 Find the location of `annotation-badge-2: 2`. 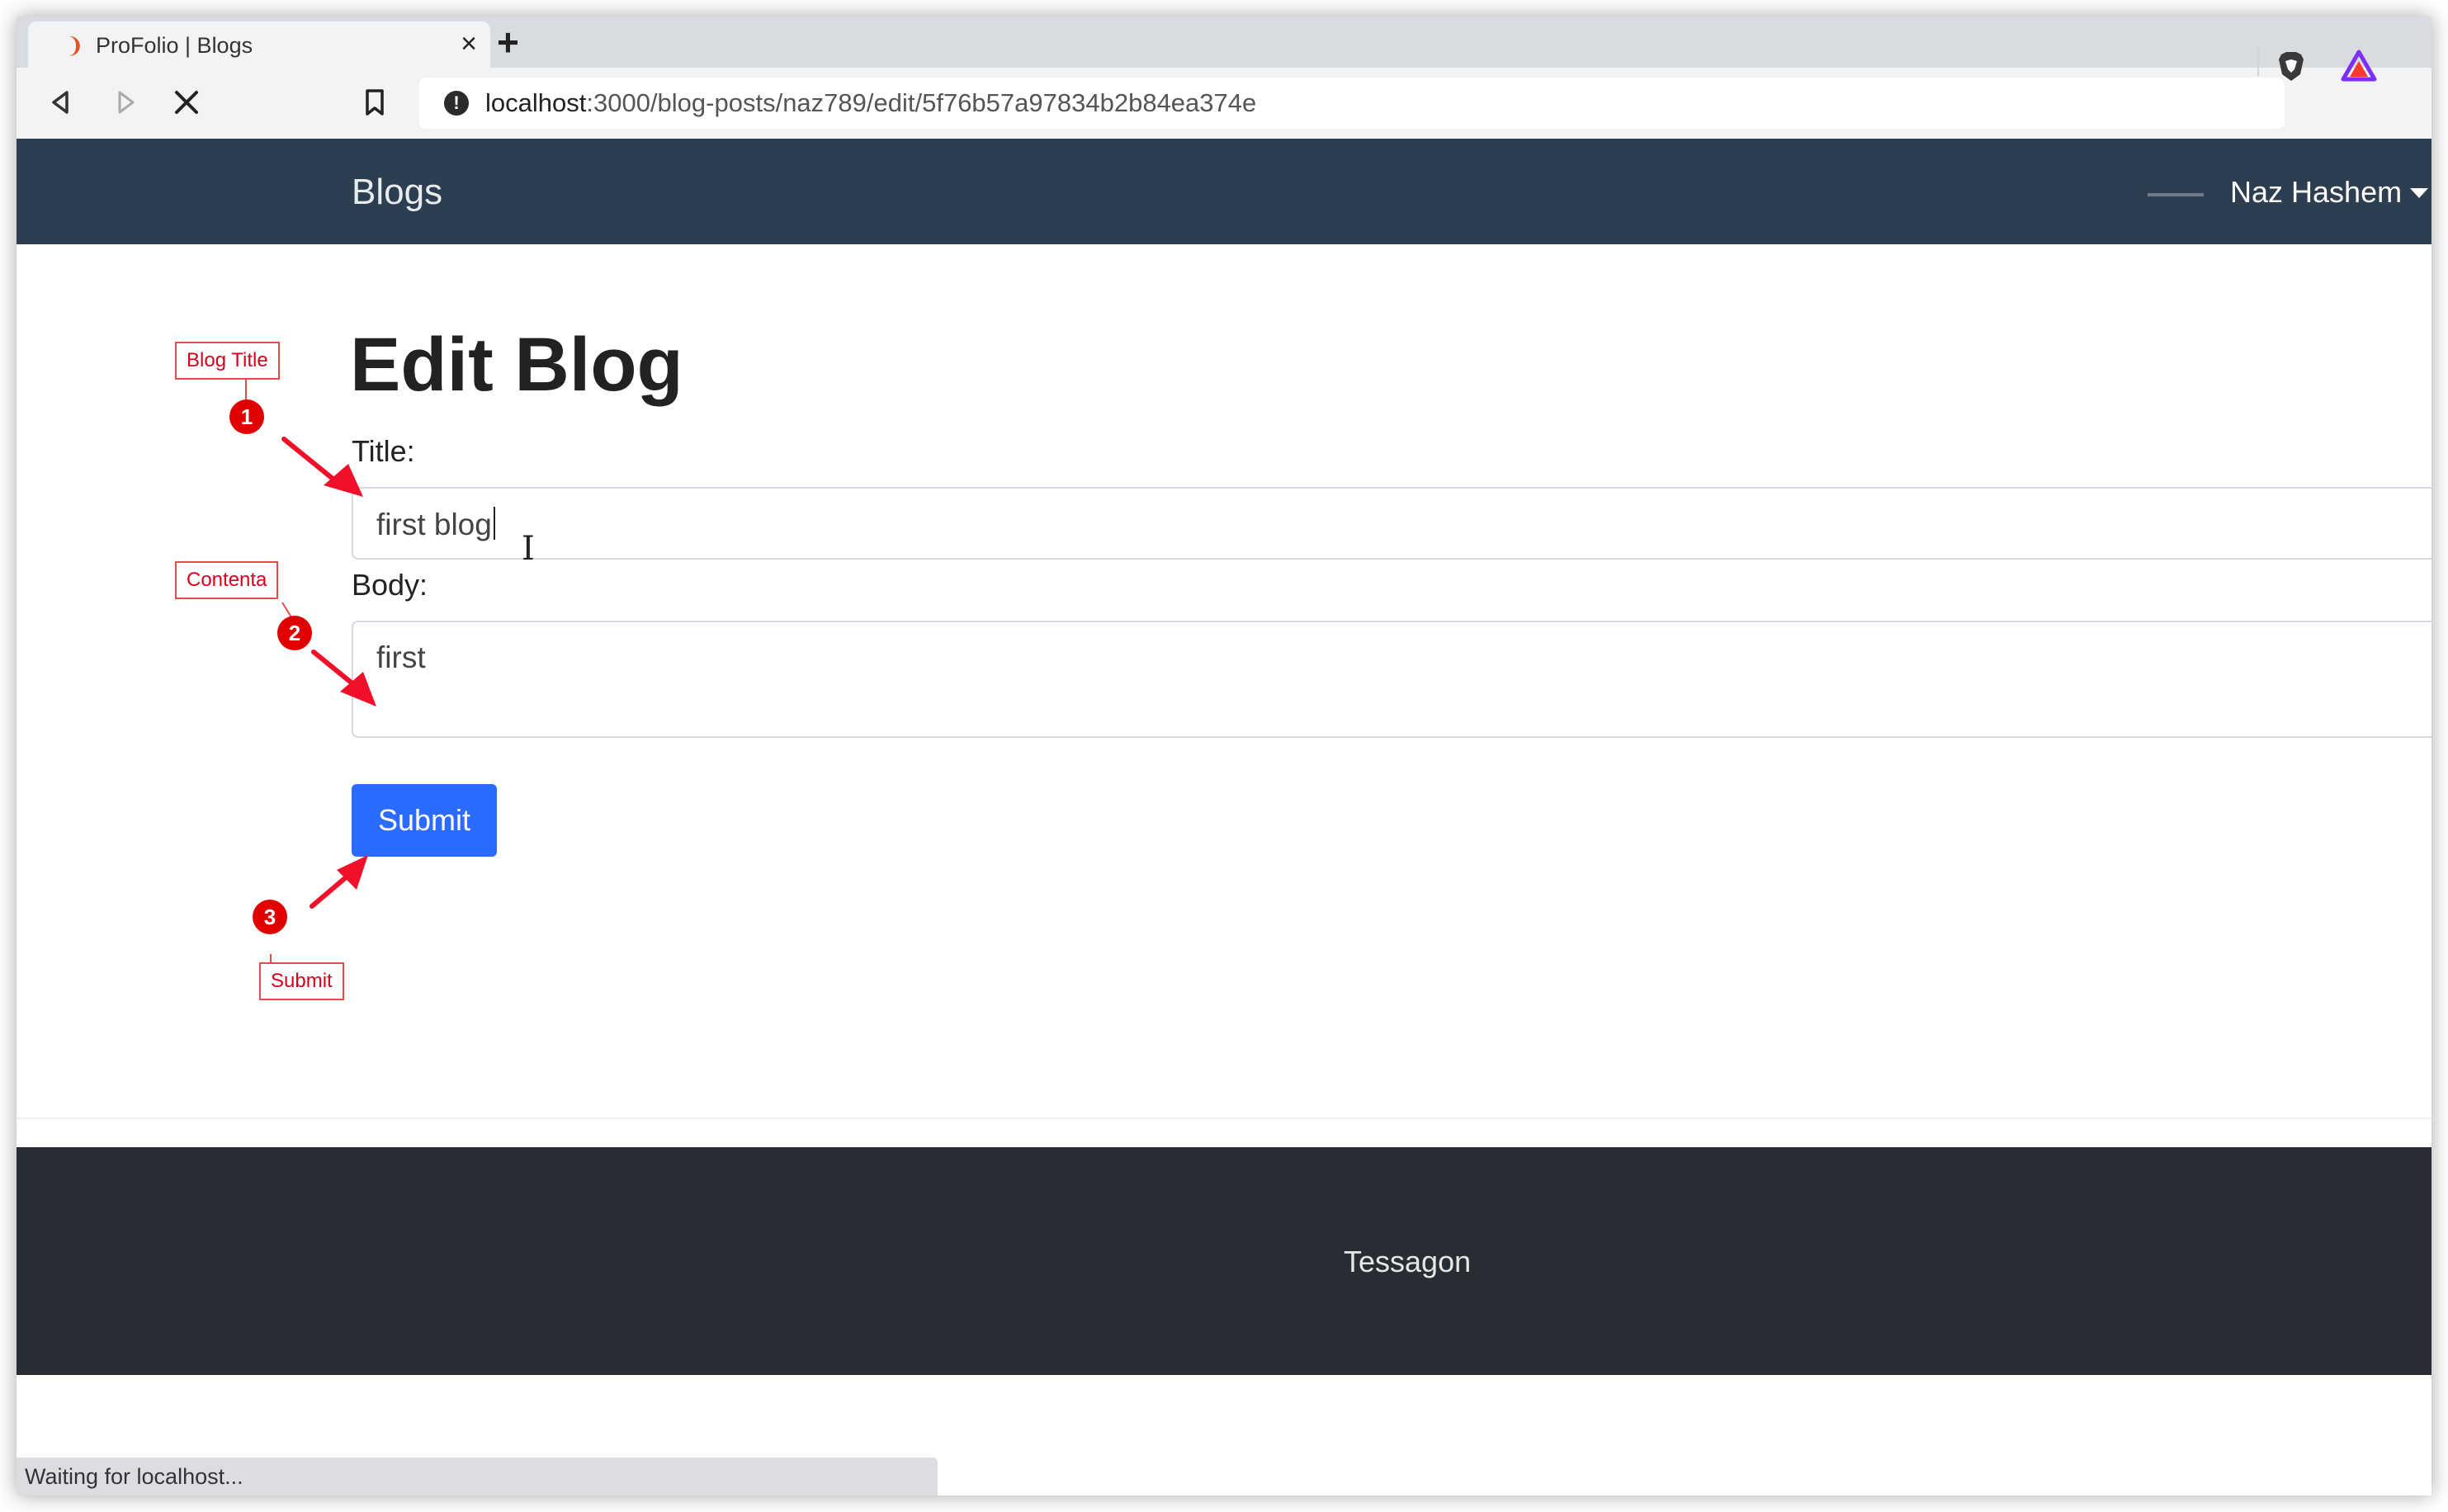

annotation-badge-2: 2 is located at coordinates (294, 633).